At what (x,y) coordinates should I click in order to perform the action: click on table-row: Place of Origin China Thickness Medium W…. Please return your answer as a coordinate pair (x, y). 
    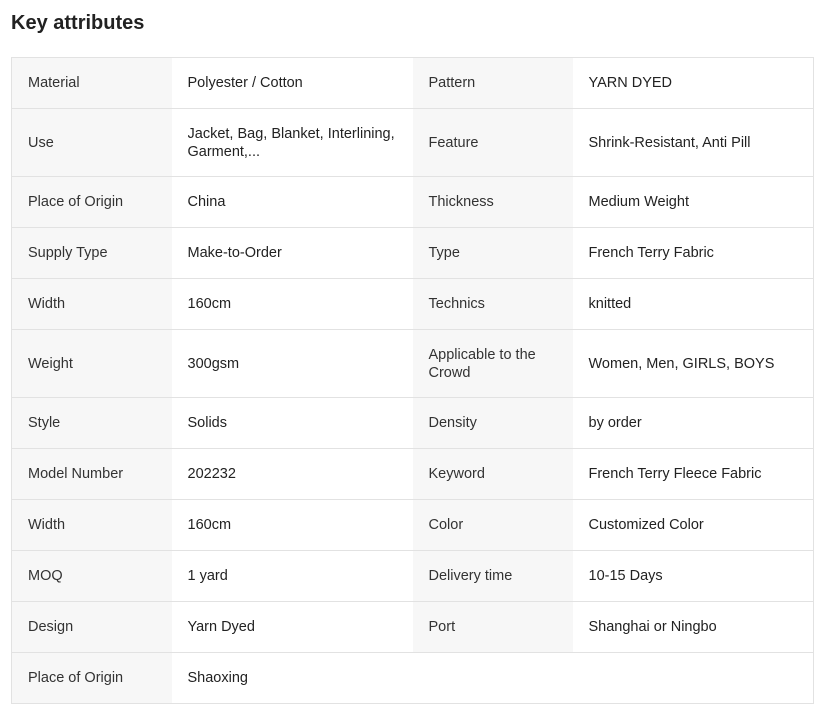
    Looking at the image, I should click on (412, 202).